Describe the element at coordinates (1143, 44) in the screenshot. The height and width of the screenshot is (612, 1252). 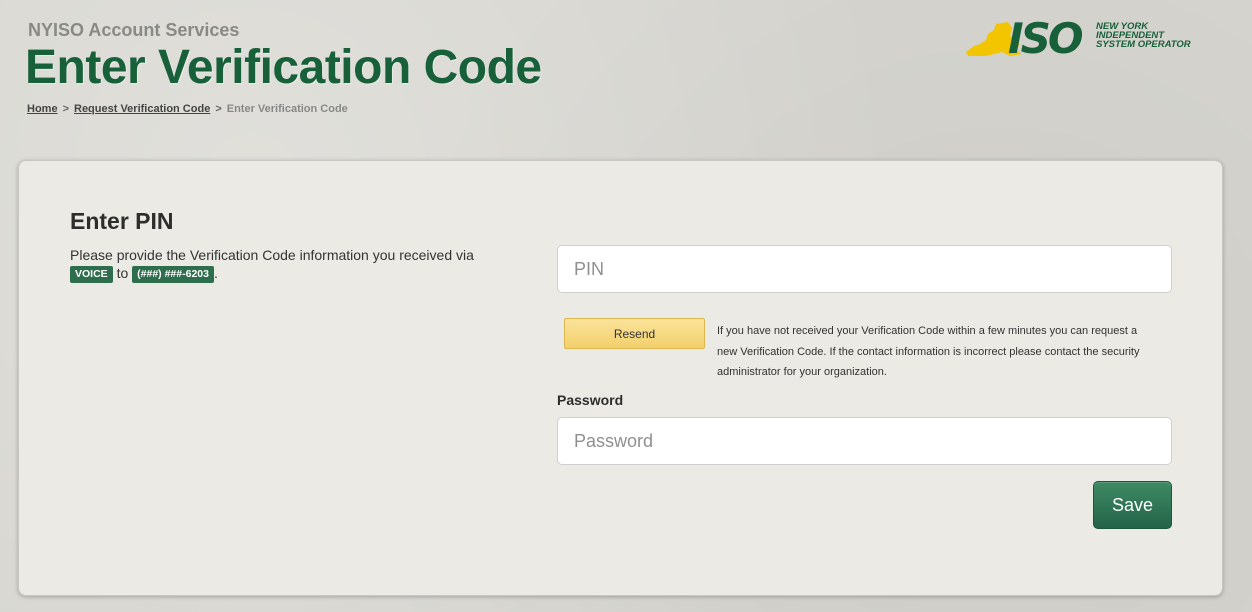
I see `logo-tagline-line3: SYSTEM OPERATOR` at that location.